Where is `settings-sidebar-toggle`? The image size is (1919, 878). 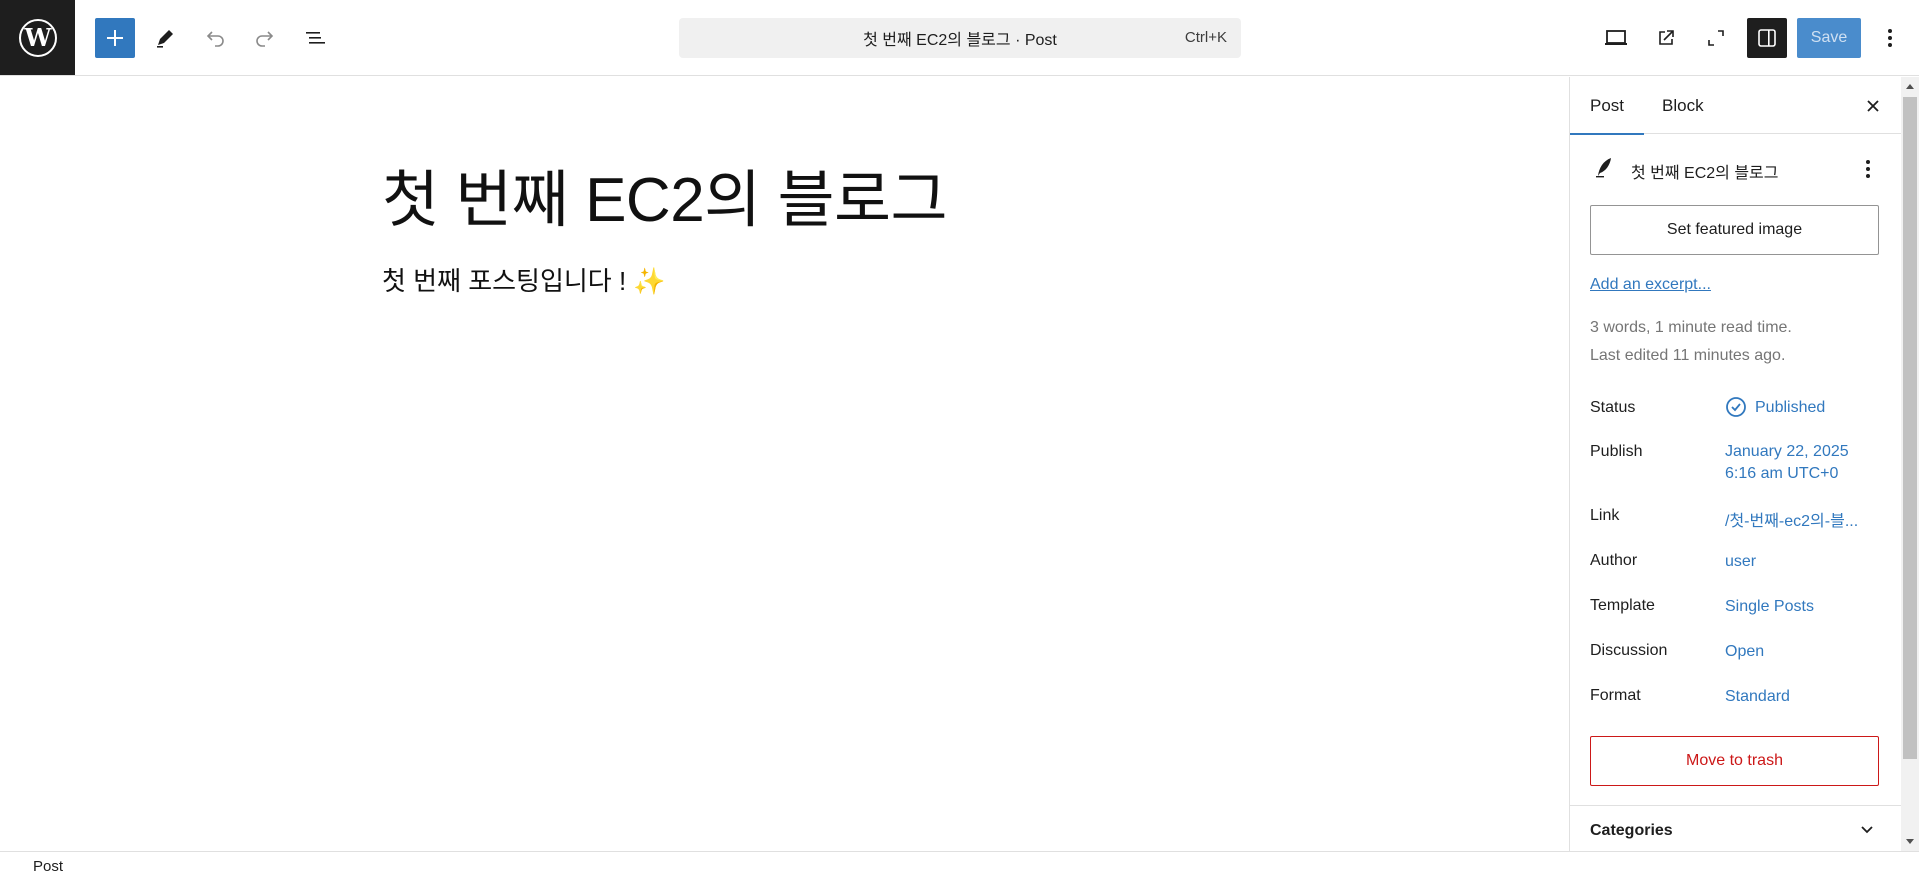 settings-sidebar-toggle is located at coordinates (1767, 38).